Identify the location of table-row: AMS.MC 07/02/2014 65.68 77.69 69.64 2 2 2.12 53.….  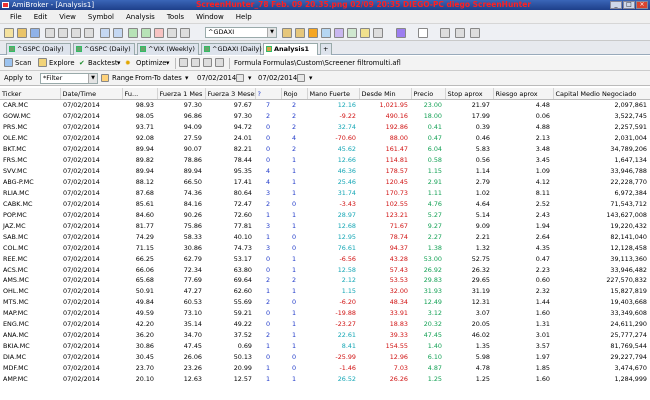
(325, 280).